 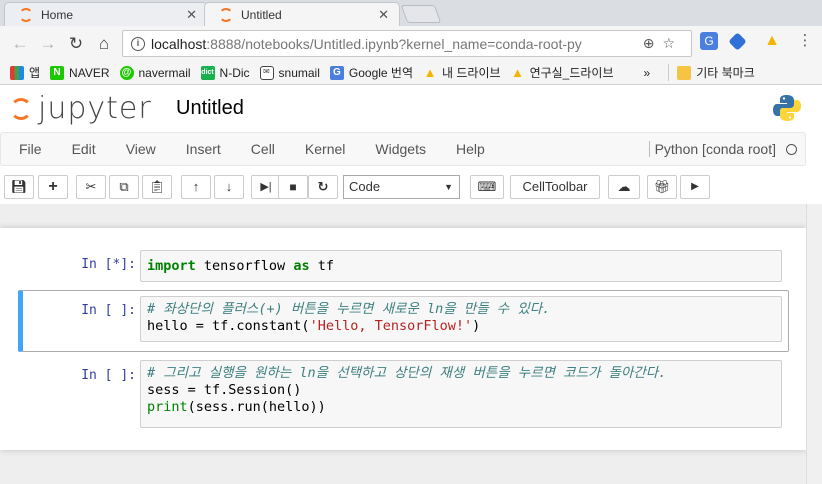 What do you see at coordinates (401, 187) in the screenshot?
I see `cell-type-select: Code ▼` at bounding box center [401, 187].